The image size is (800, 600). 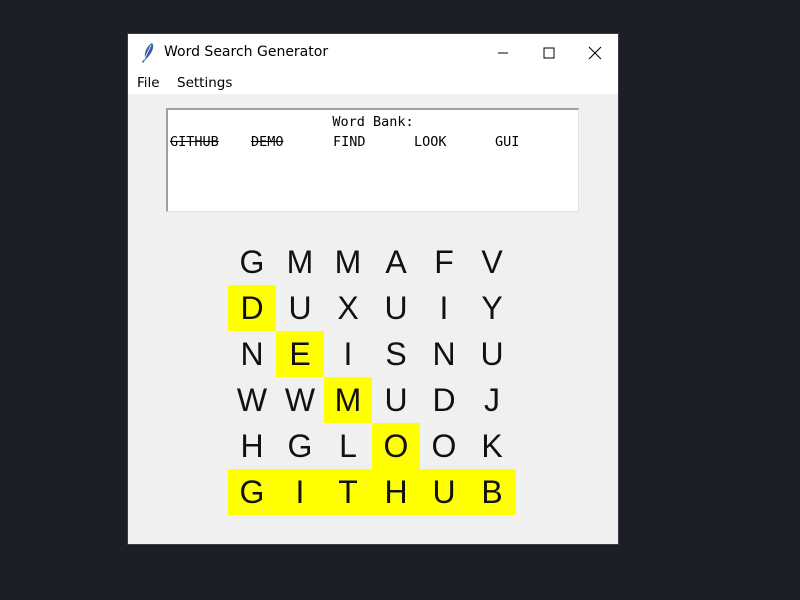 What do you see at coordinates (372, 160) in the screenshot?
I see `word-bank: Word Bank: GITHUB DEMO FIND LOOK GUI` at bounding box center [372, 160].